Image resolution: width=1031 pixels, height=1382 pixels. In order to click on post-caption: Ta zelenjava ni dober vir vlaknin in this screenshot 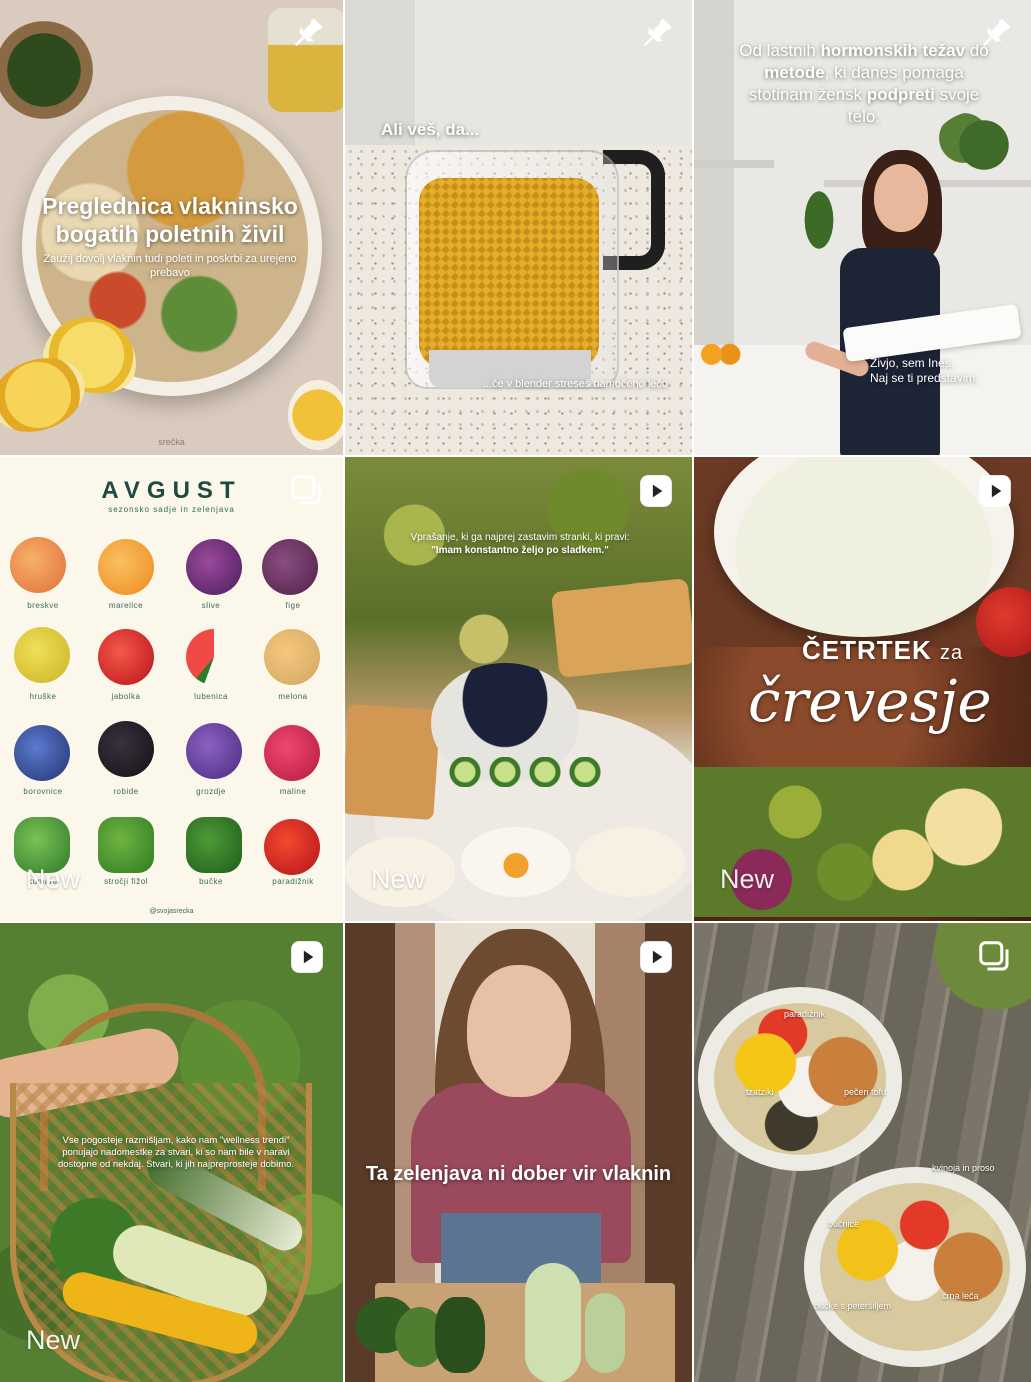, I will do `click(518, 1174)`.